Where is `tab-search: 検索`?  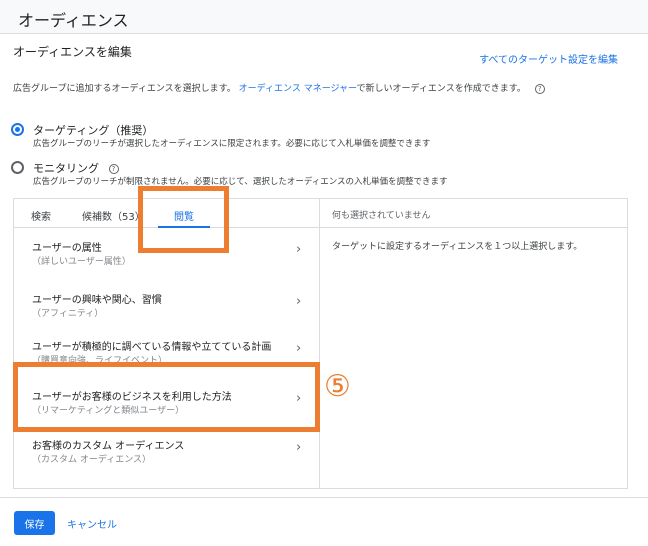 tab-search: 検索 is located at coordinates (41, 215).